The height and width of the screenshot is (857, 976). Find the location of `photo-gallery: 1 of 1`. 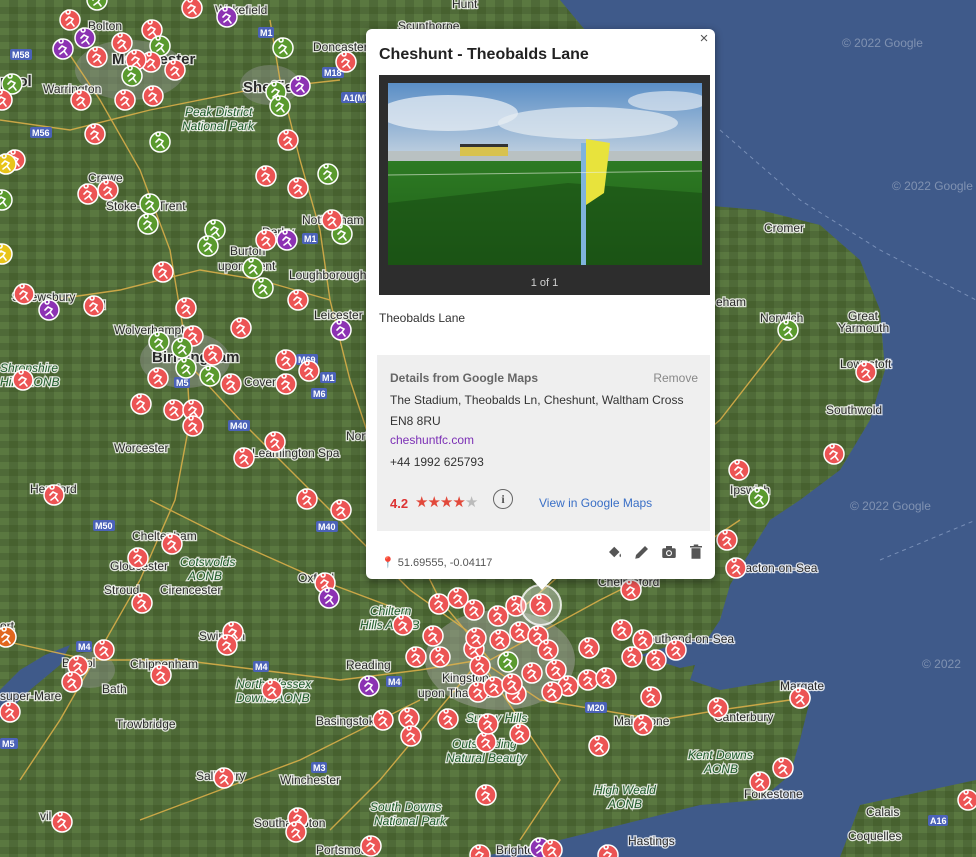

photo-gallery: 1 of 1 is located at coordinates (544, 185).